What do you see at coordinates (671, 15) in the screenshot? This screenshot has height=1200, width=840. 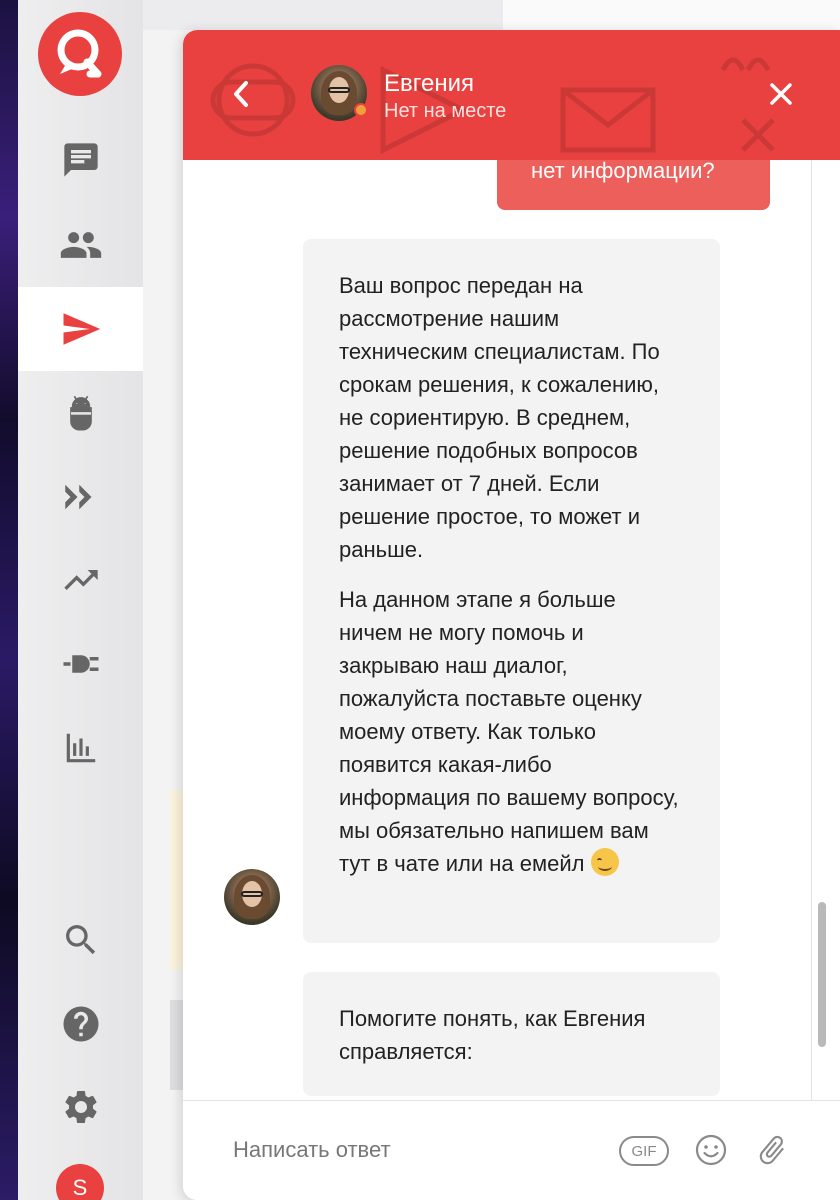 I see `background-header-right` at bounding box center [671, 15].